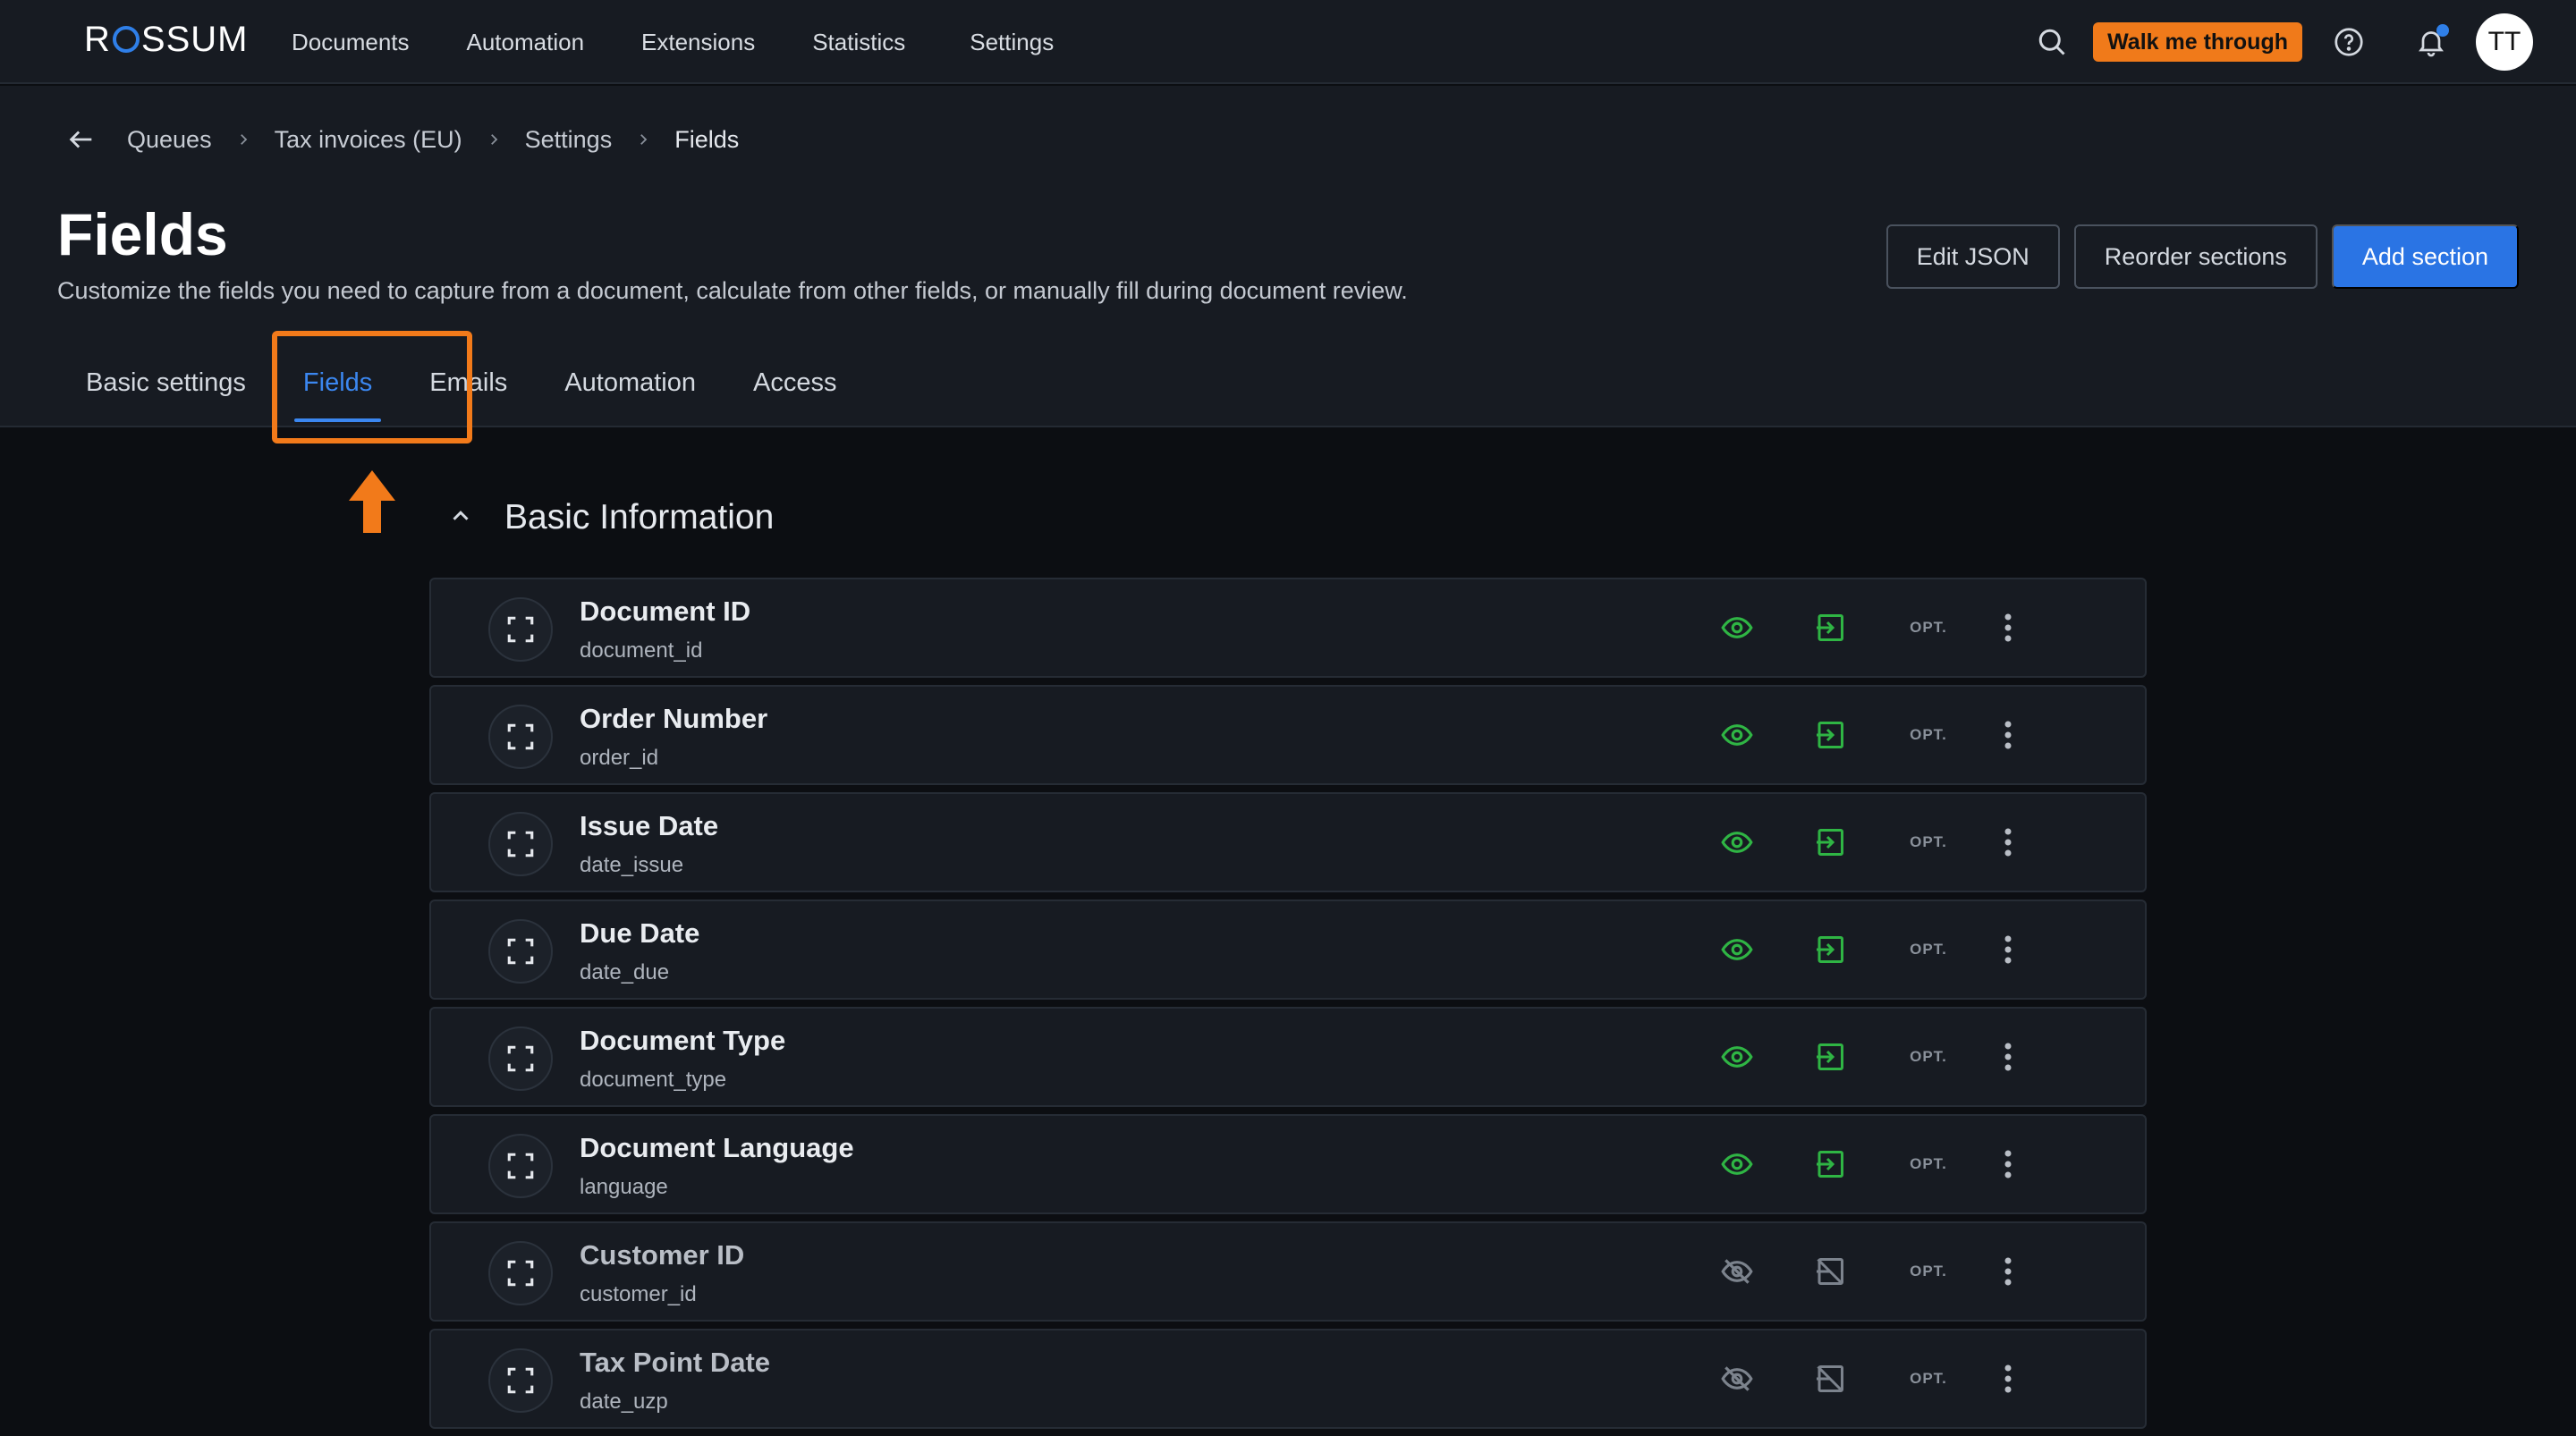 This screenshot has height=1436, width=2576. What do you see at coordinates (662, 1255) in the screenshot?
I see `field-label: Customer ID` at bounding box center [662, 1255].